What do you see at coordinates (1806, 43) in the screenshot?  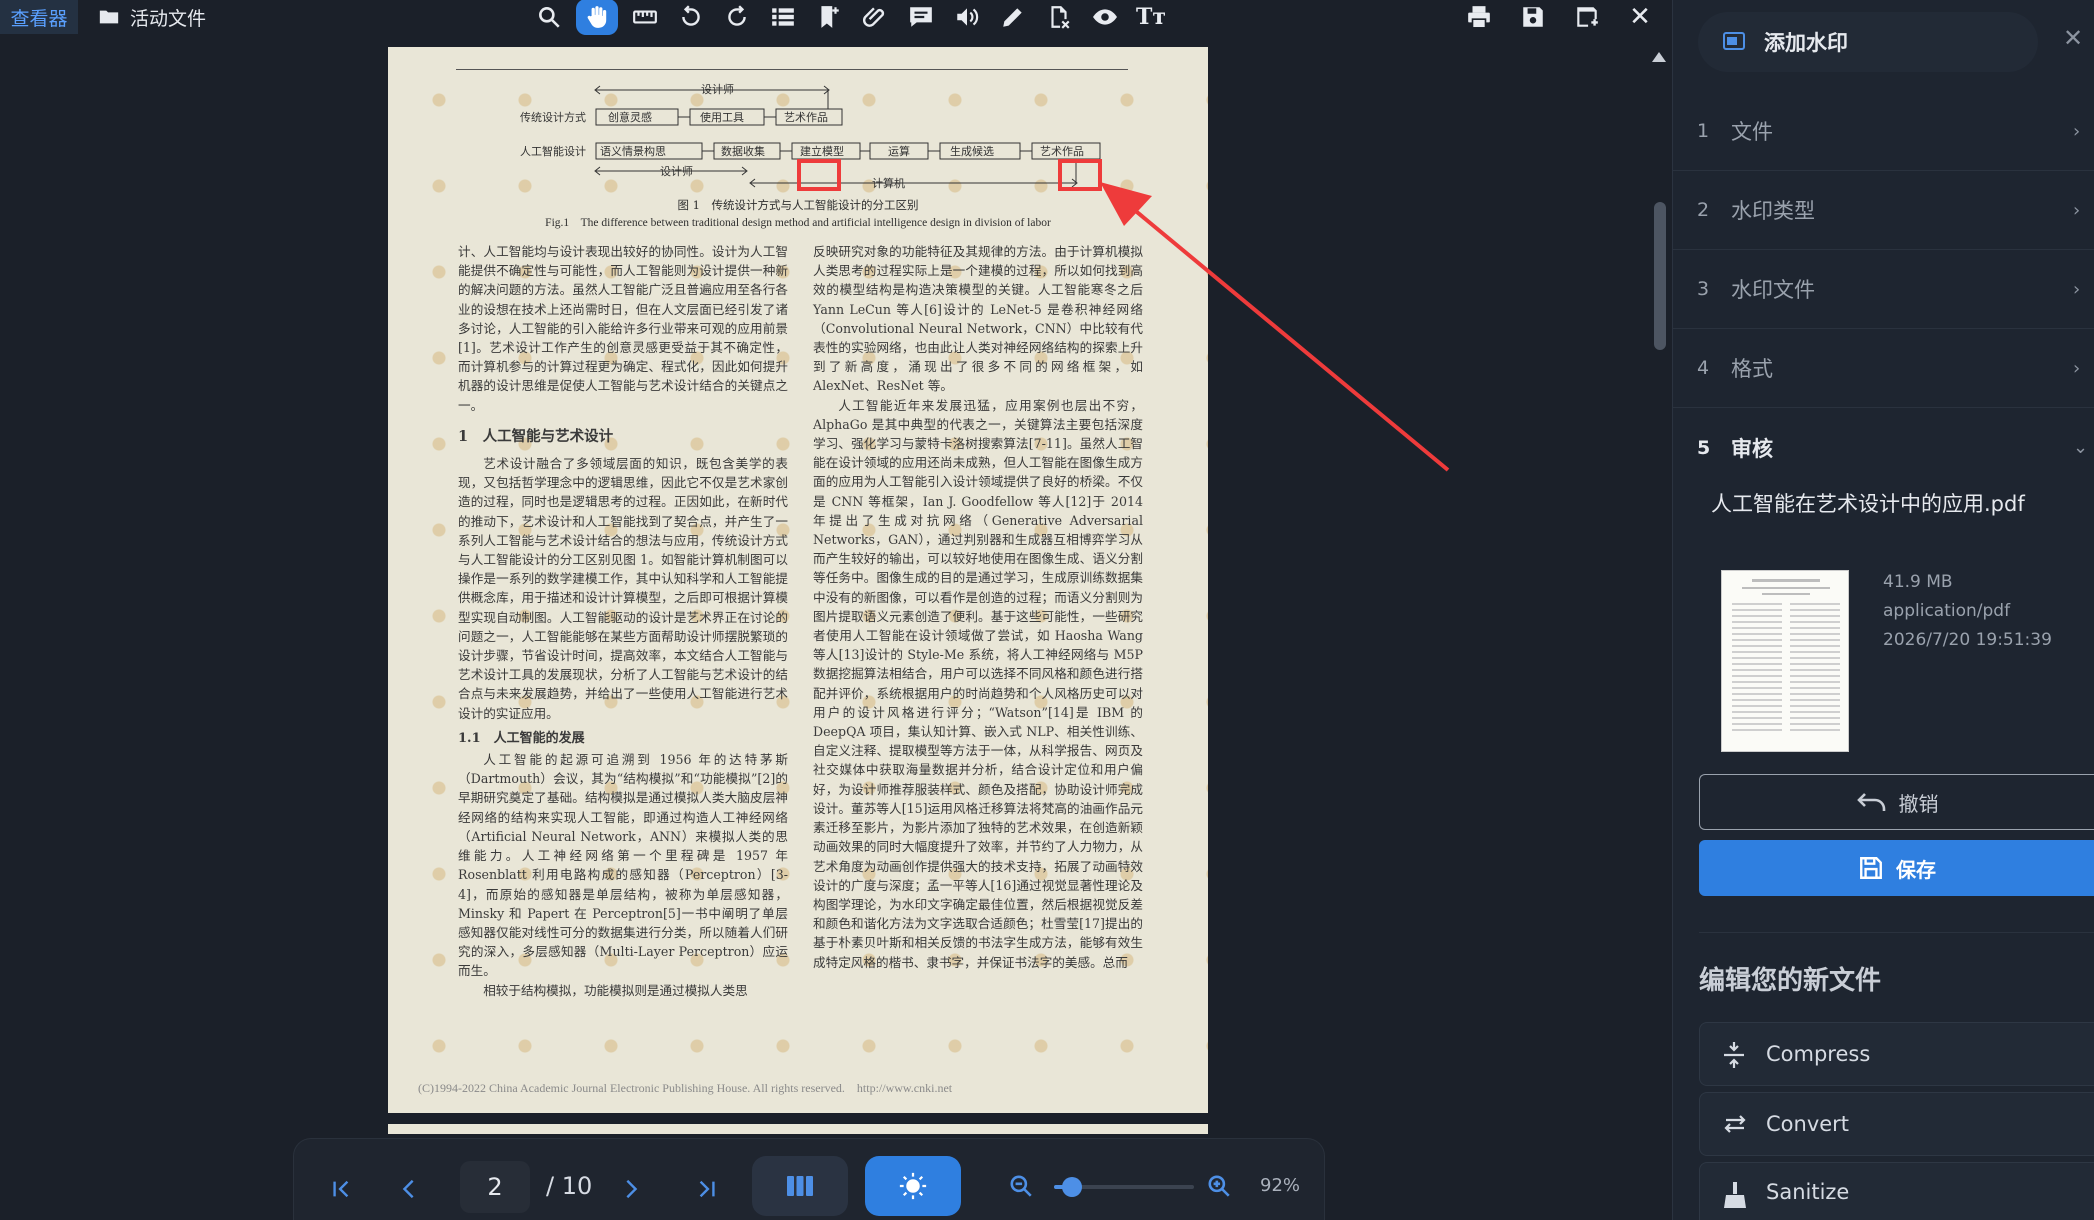 I see `sidebar-title: 添加水印` at bounding box center [1806, 43].